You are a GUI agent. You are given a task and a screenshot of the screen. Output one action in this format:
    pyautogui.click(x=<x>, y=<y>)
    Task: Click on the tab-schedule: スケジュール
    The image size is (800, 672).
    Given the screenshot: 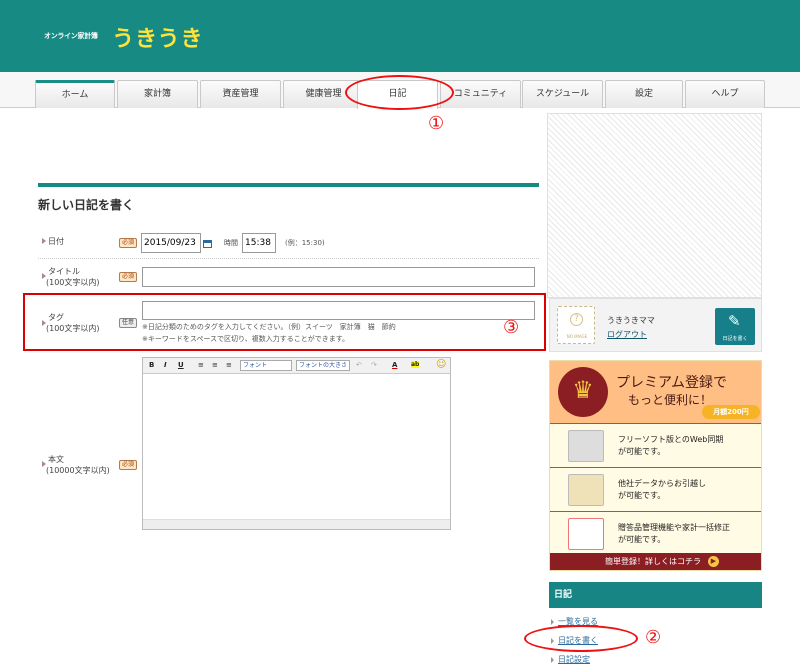 What is the action you would take?
    pyautogui.click(x=562, y=94)
    